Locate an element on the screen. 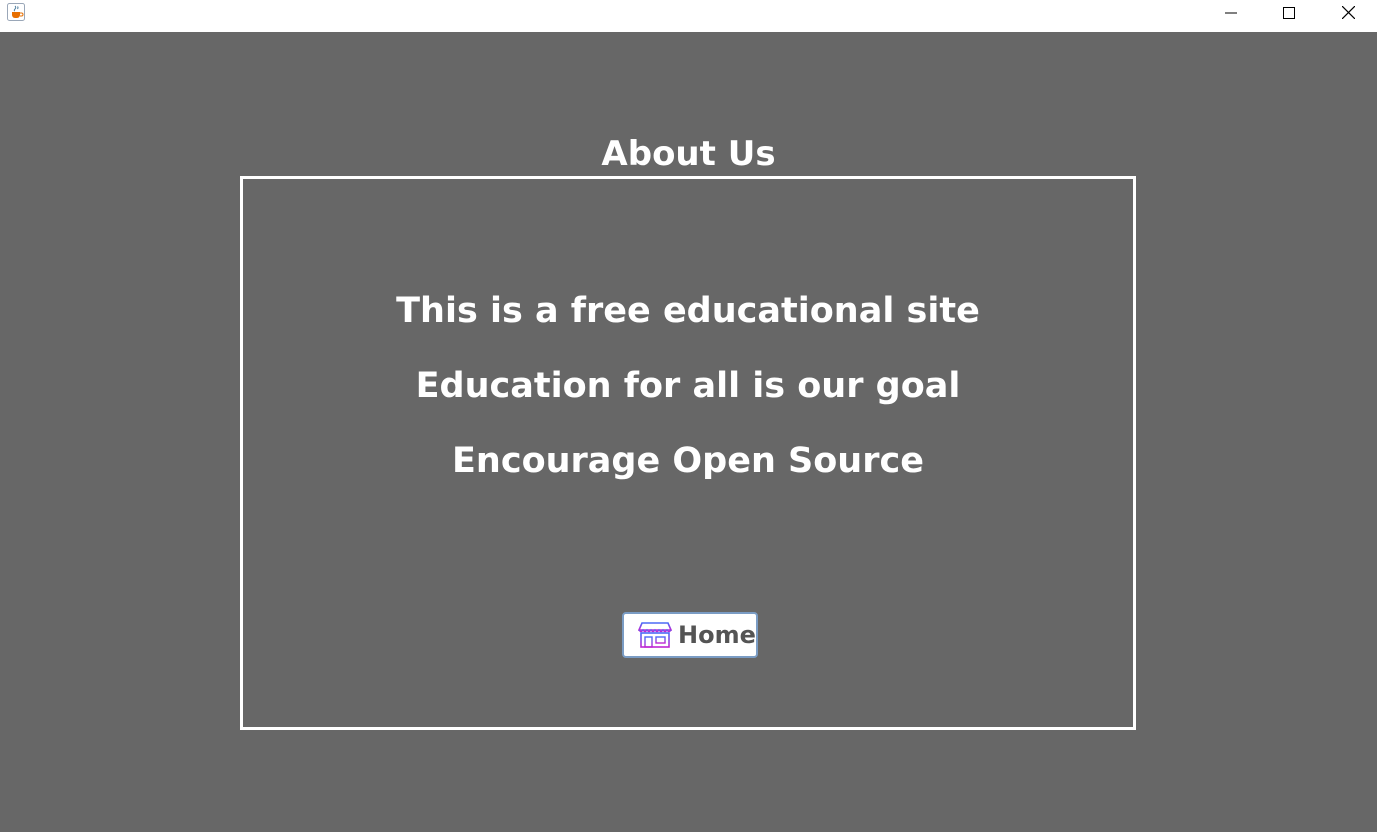 This screenshot has height=832, width=1377. about-line-3: Encourage Open Source is located at coordinates (688, 461).